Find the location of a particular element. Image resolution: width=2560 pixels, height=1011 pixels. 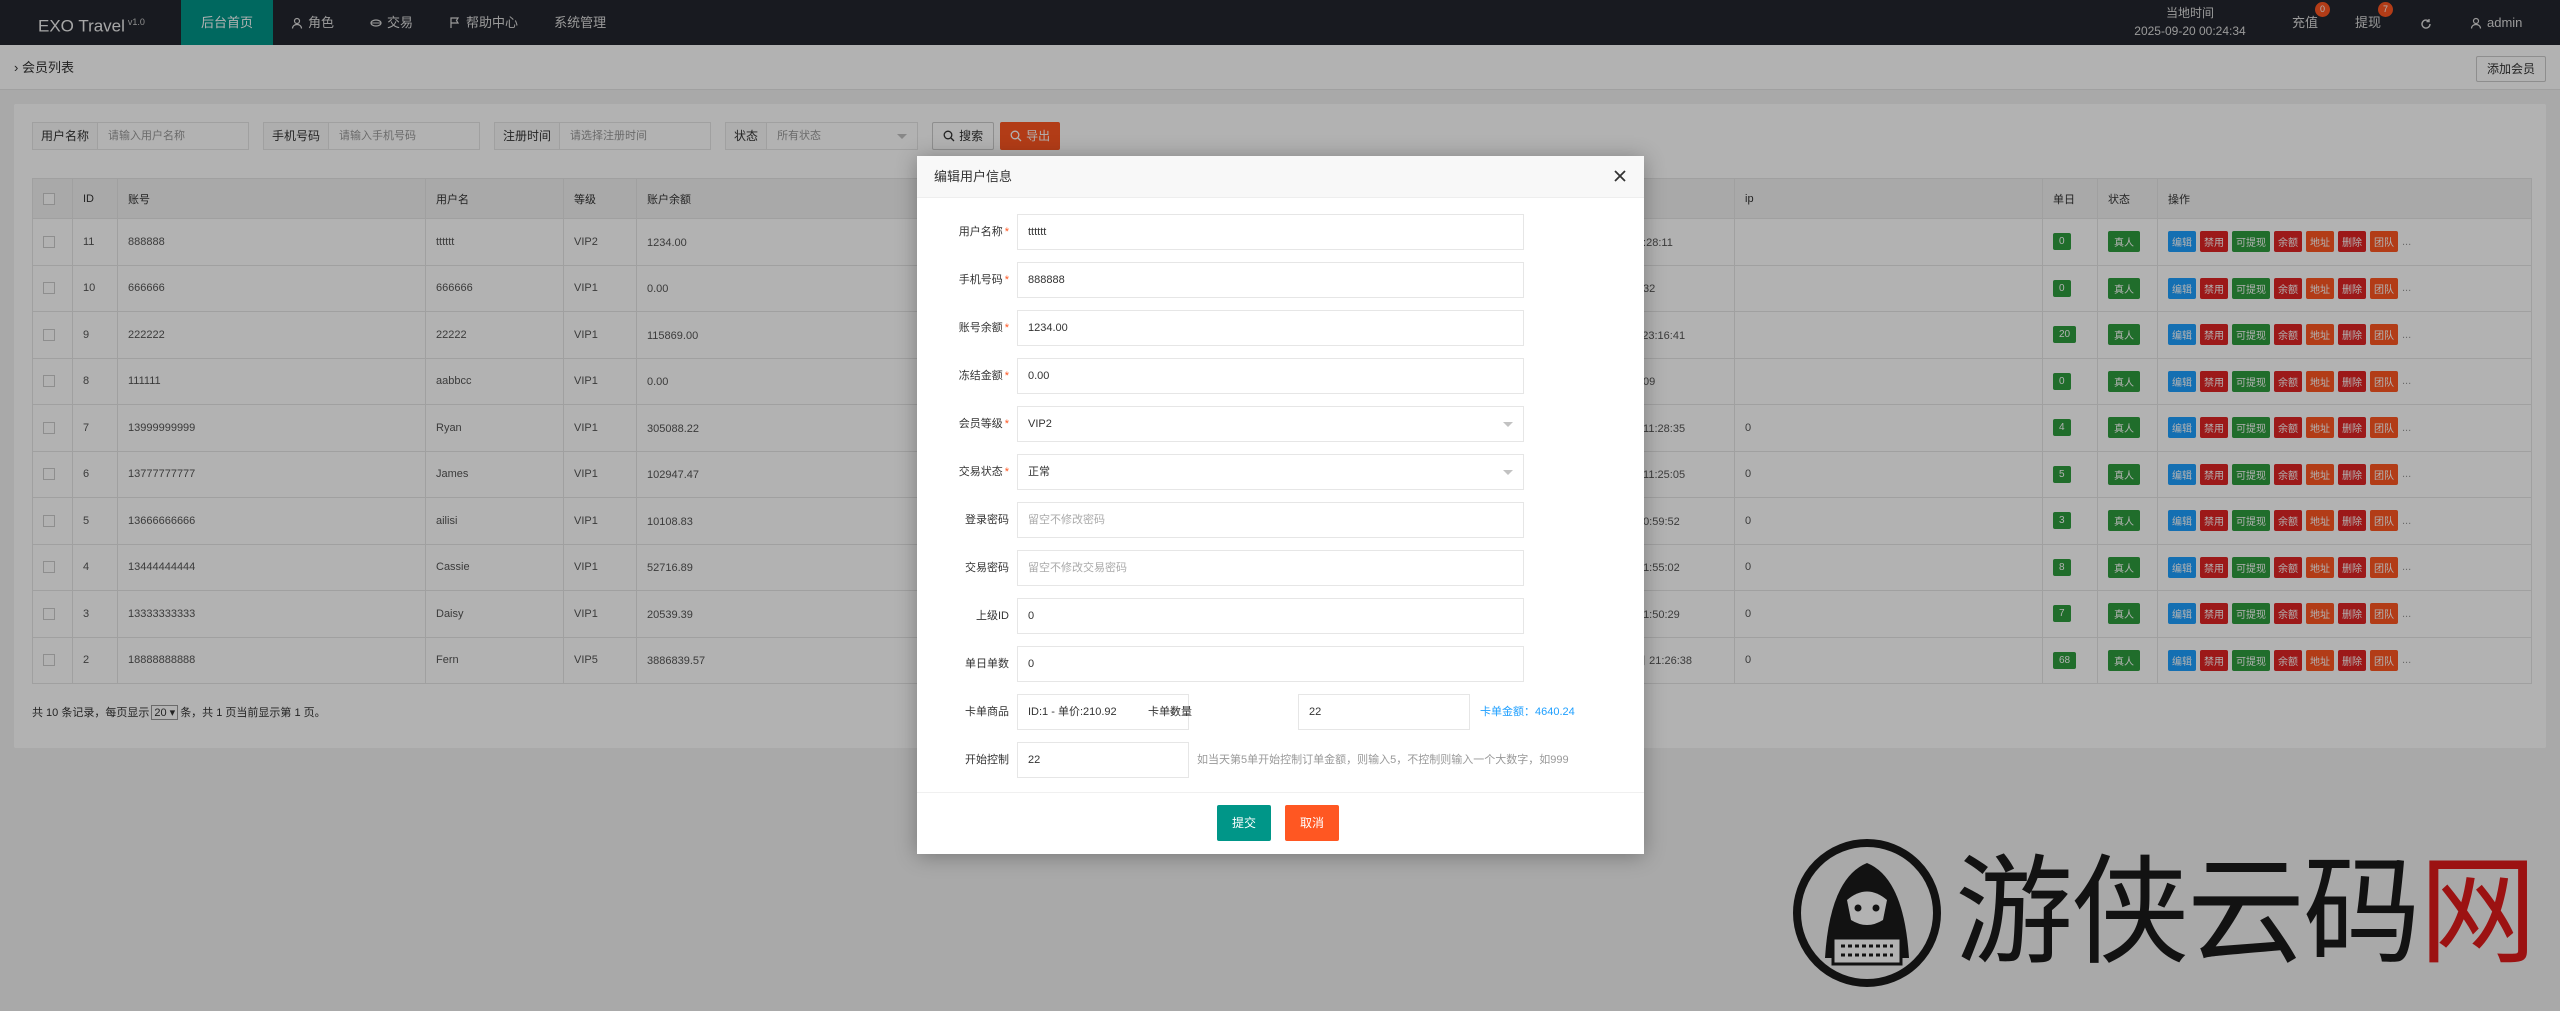

trade-pwd-row: 交易密码 留空不修改交易密码 is located at coordinates (1280, 568).